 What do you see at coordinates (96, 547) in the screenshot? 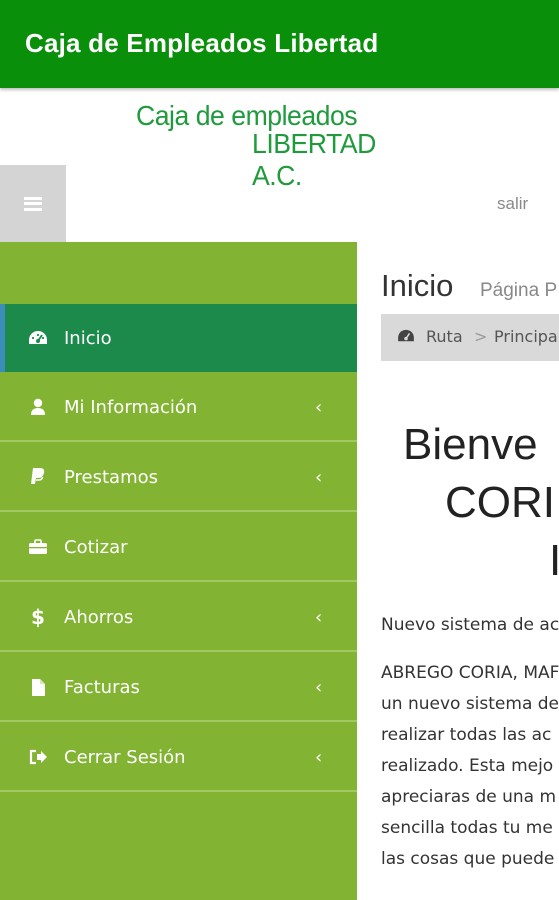
I see `sidebar-item-label: Cotizar` at bounding box center [96, 547].